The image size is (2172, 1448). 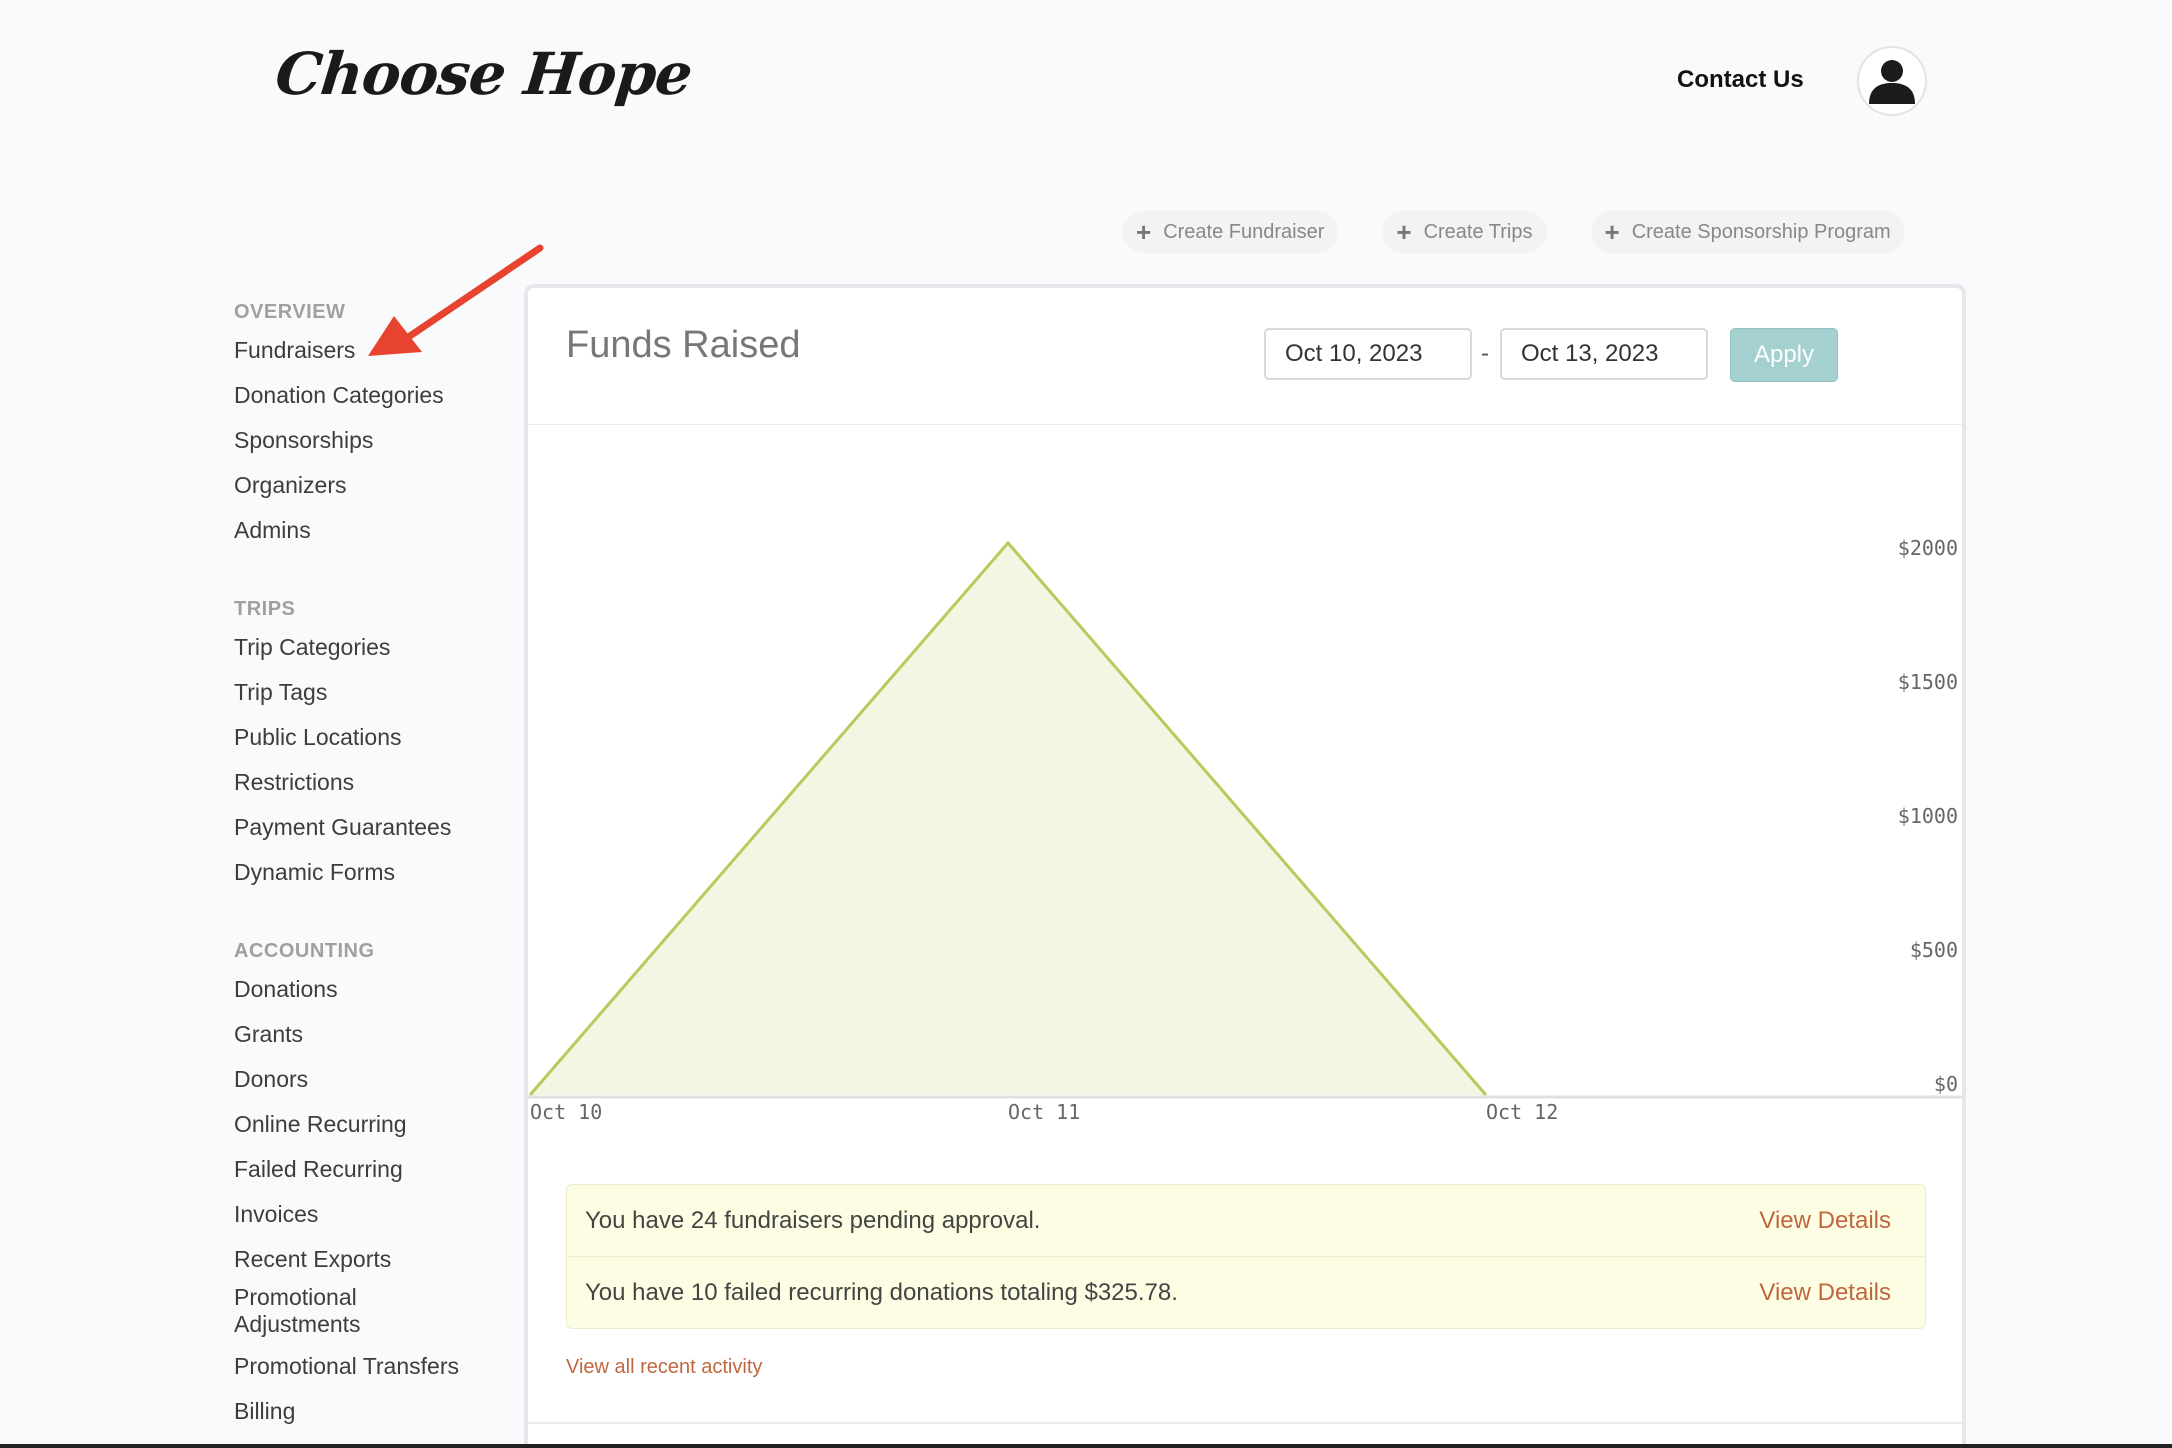 What do you see at coordinates (364, 694) in the screenshot?
I see `sidebar-item-trip-tags: Trip Tags` at bounding box center [364, 694].